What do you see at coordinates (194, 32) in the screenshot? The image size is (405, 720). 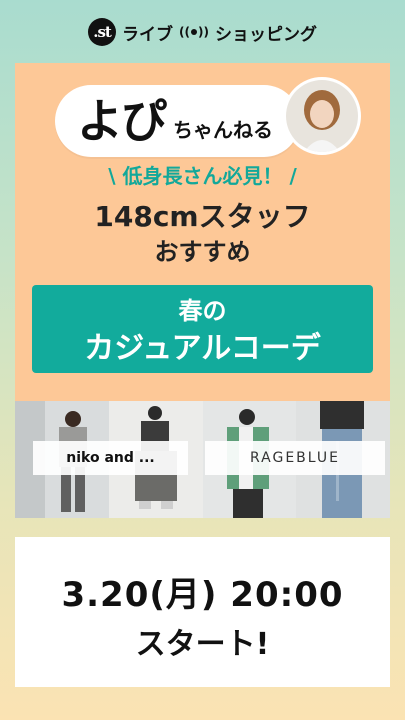 I see `broadcast-icon: (())` at bounding box center [194, 32].